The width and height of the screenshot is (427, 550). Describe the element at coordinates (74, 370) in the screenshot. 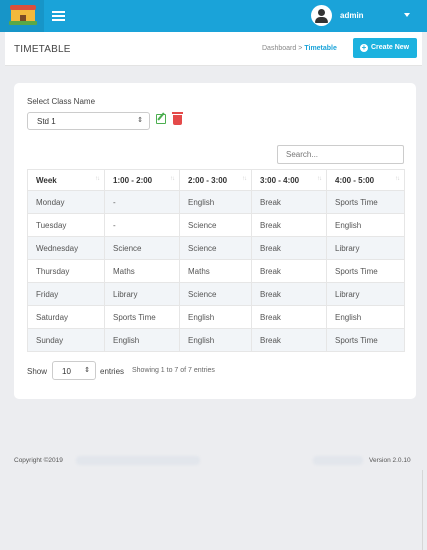

I see `page-length-select: 10 ⇕` at that location.